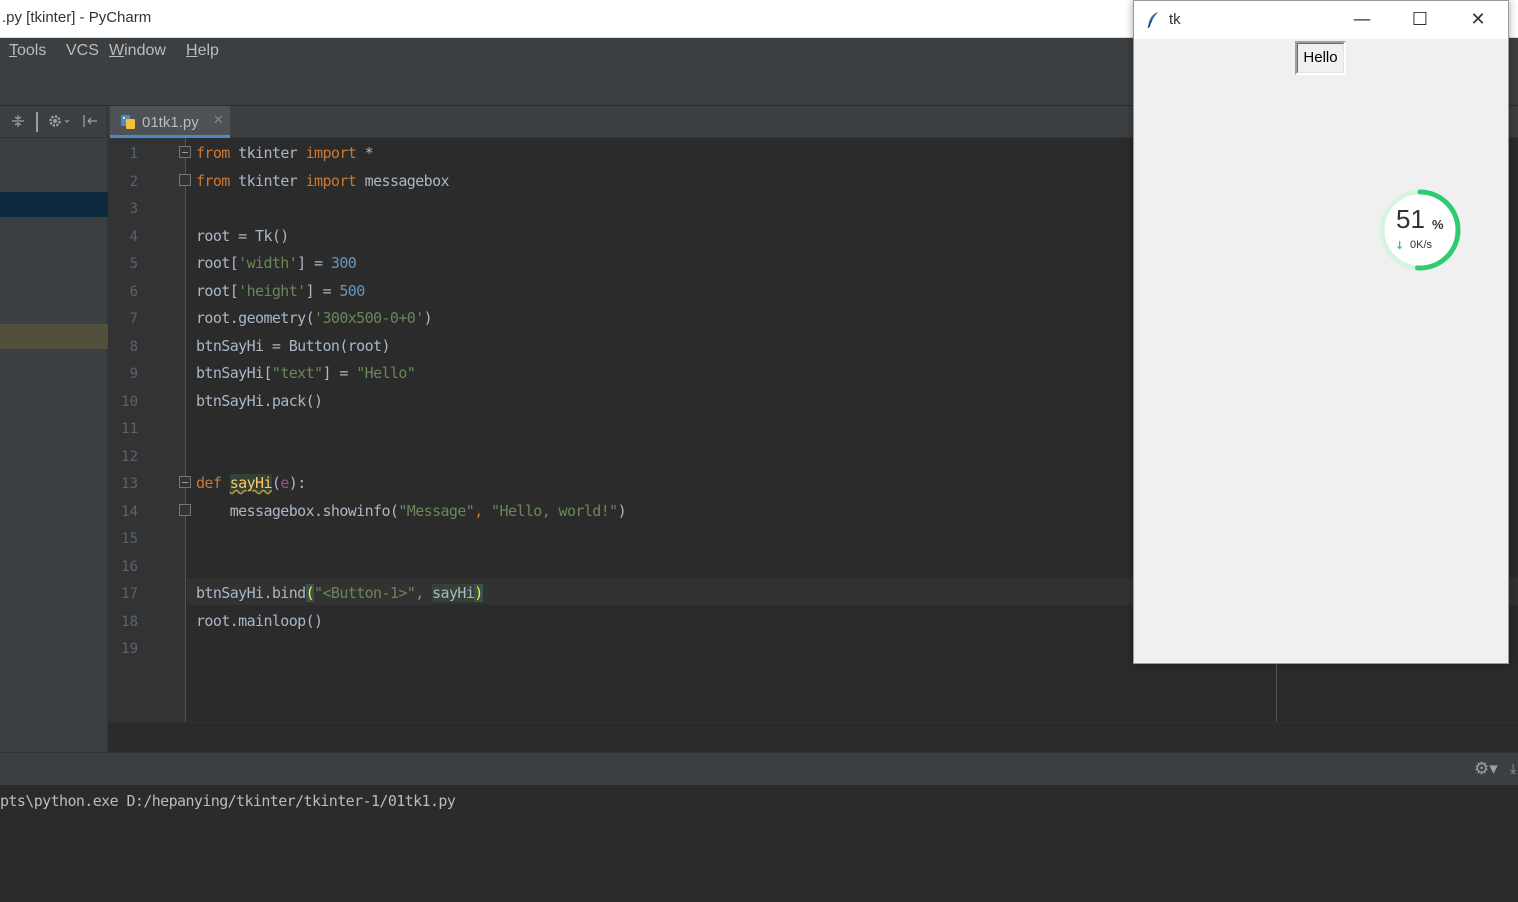 The width and height of the screenshot is (1518, 902). What do you see at coordinates (129, 457) in the screenshot?
I see `line-number: 12` at bounding box center [129, 457].